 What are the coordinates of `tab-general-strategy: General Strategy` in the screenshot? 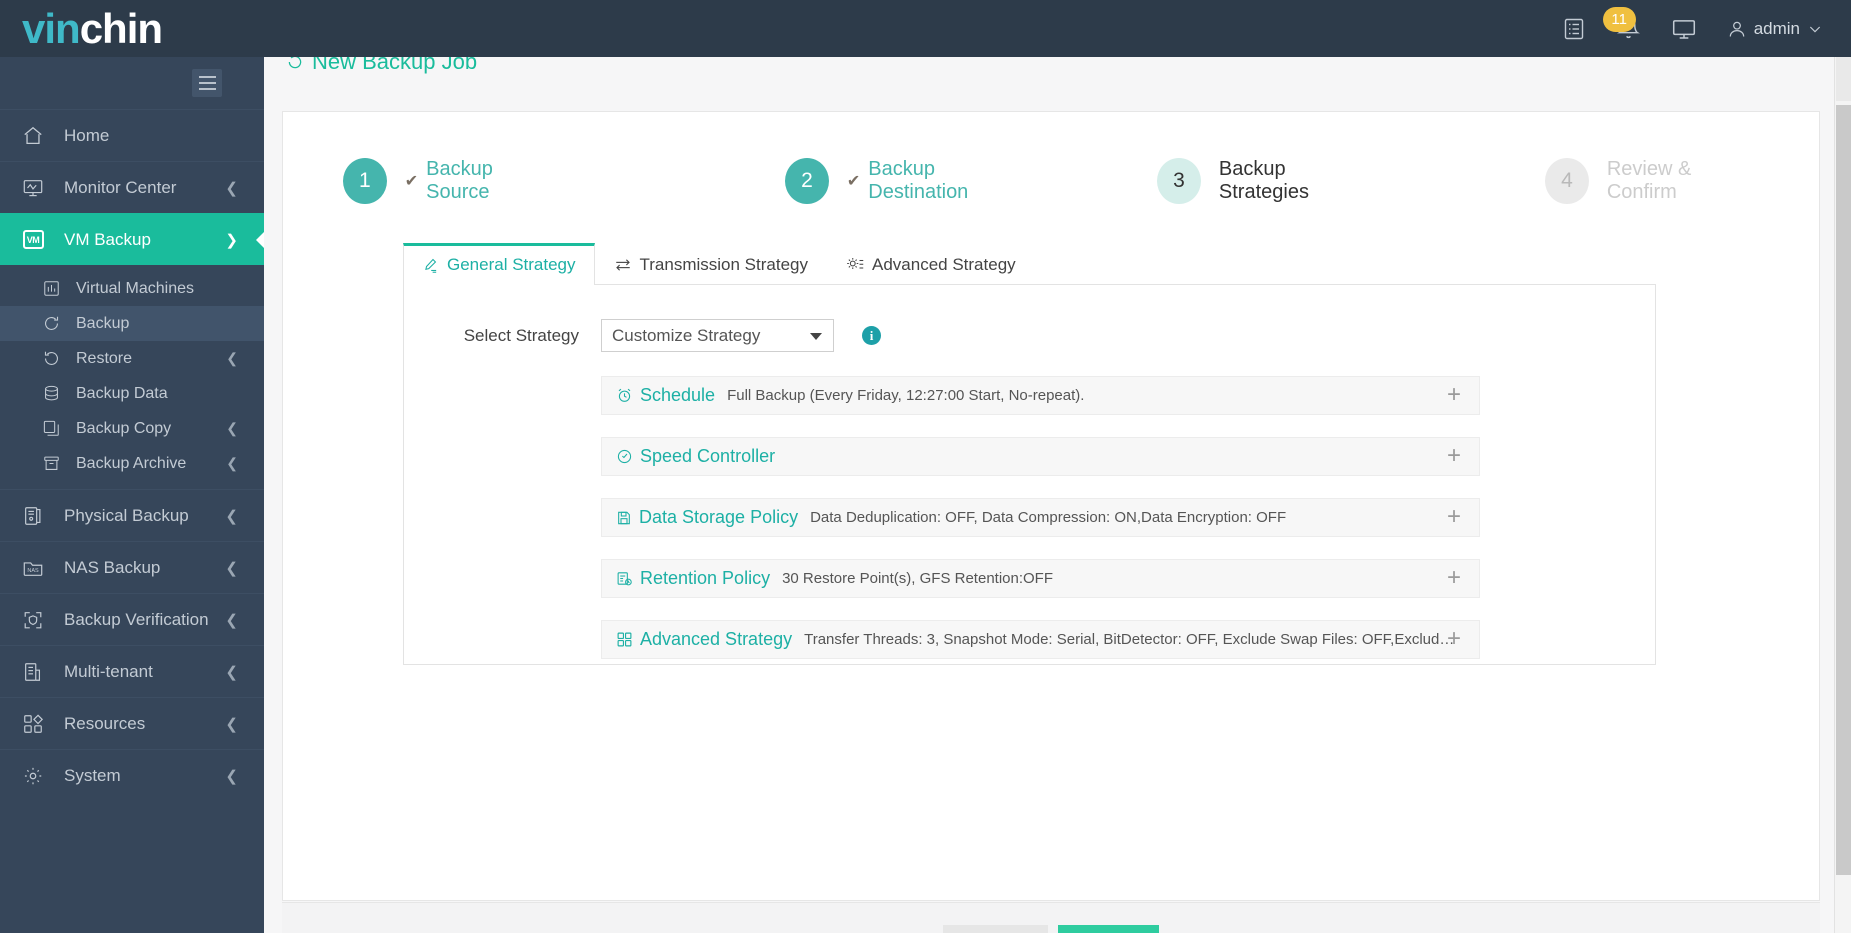 It's located at (499, 264).